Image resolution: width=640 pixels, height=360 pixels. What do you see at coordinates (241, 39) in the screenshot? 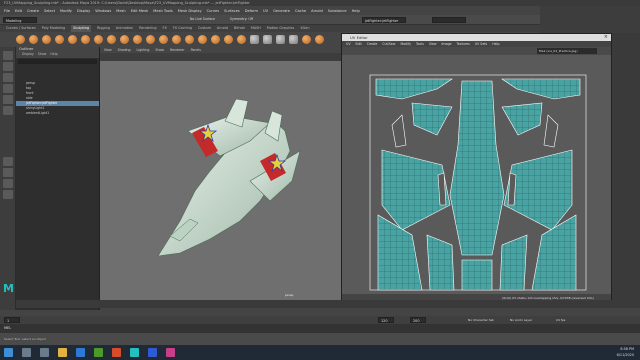
I see `freeze-brush-icon` at bounding box center [241, 39].